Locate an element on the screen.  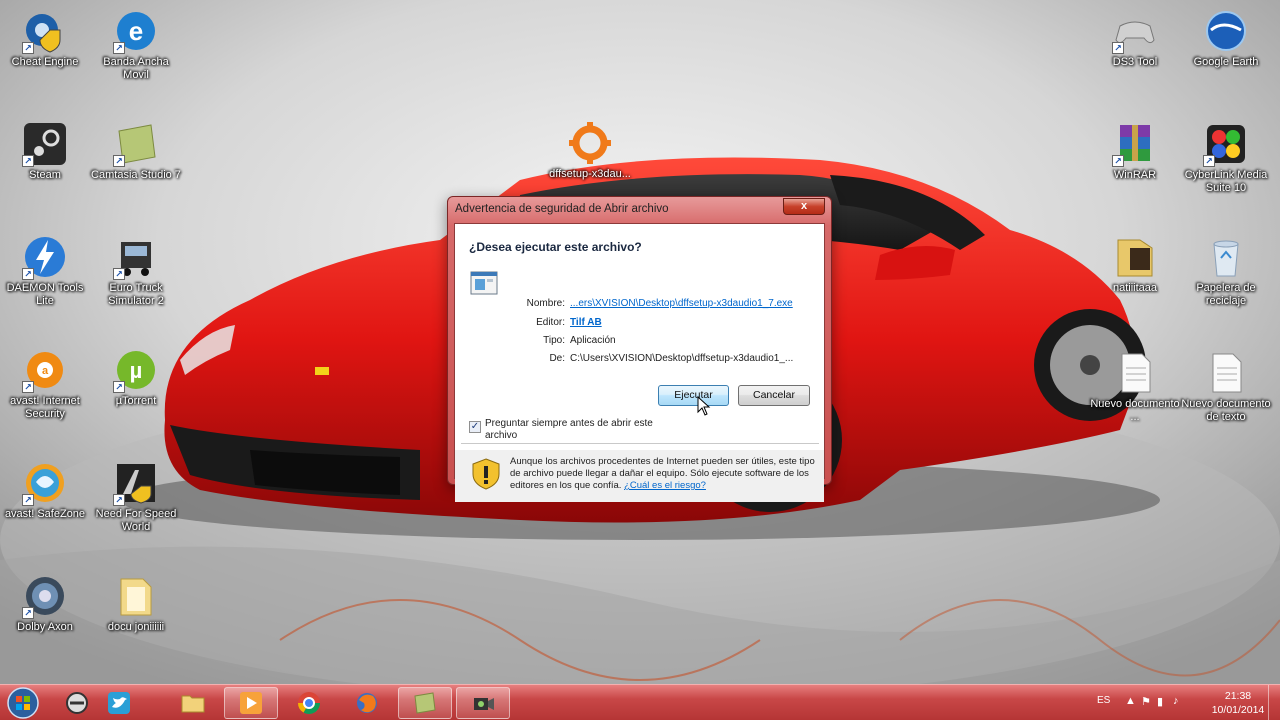
gear-shield-icon: ↗ is located at coordinates (45, 31).